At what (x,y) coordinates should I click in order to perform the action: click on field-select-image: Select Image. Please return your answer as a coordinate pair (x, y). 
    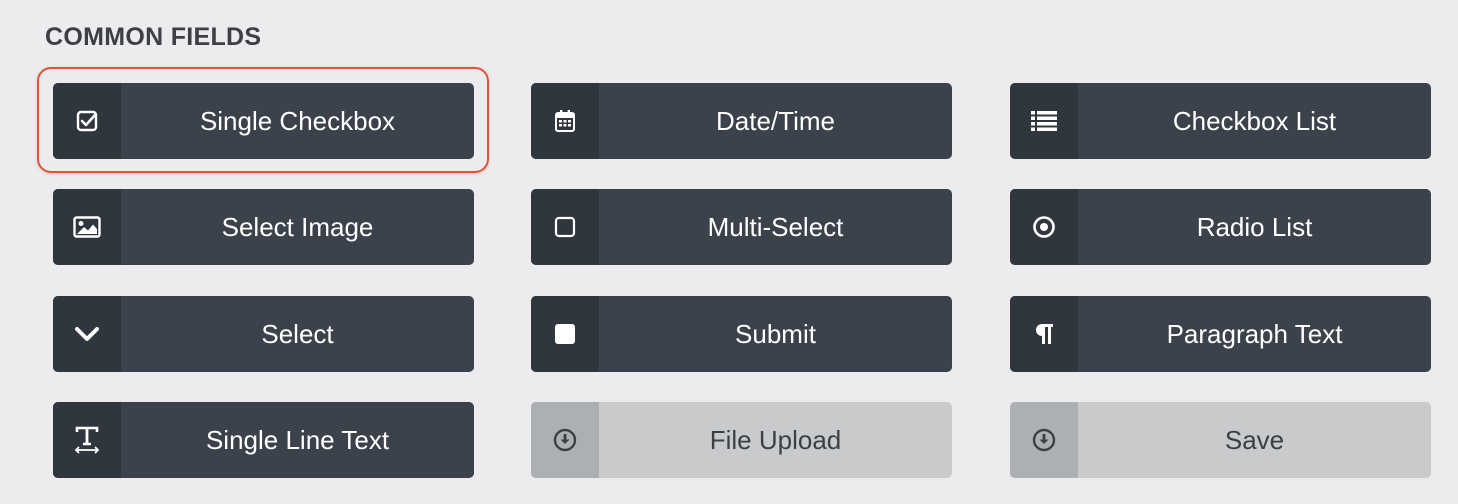
    Looking at the image, I should click on (263, 227).